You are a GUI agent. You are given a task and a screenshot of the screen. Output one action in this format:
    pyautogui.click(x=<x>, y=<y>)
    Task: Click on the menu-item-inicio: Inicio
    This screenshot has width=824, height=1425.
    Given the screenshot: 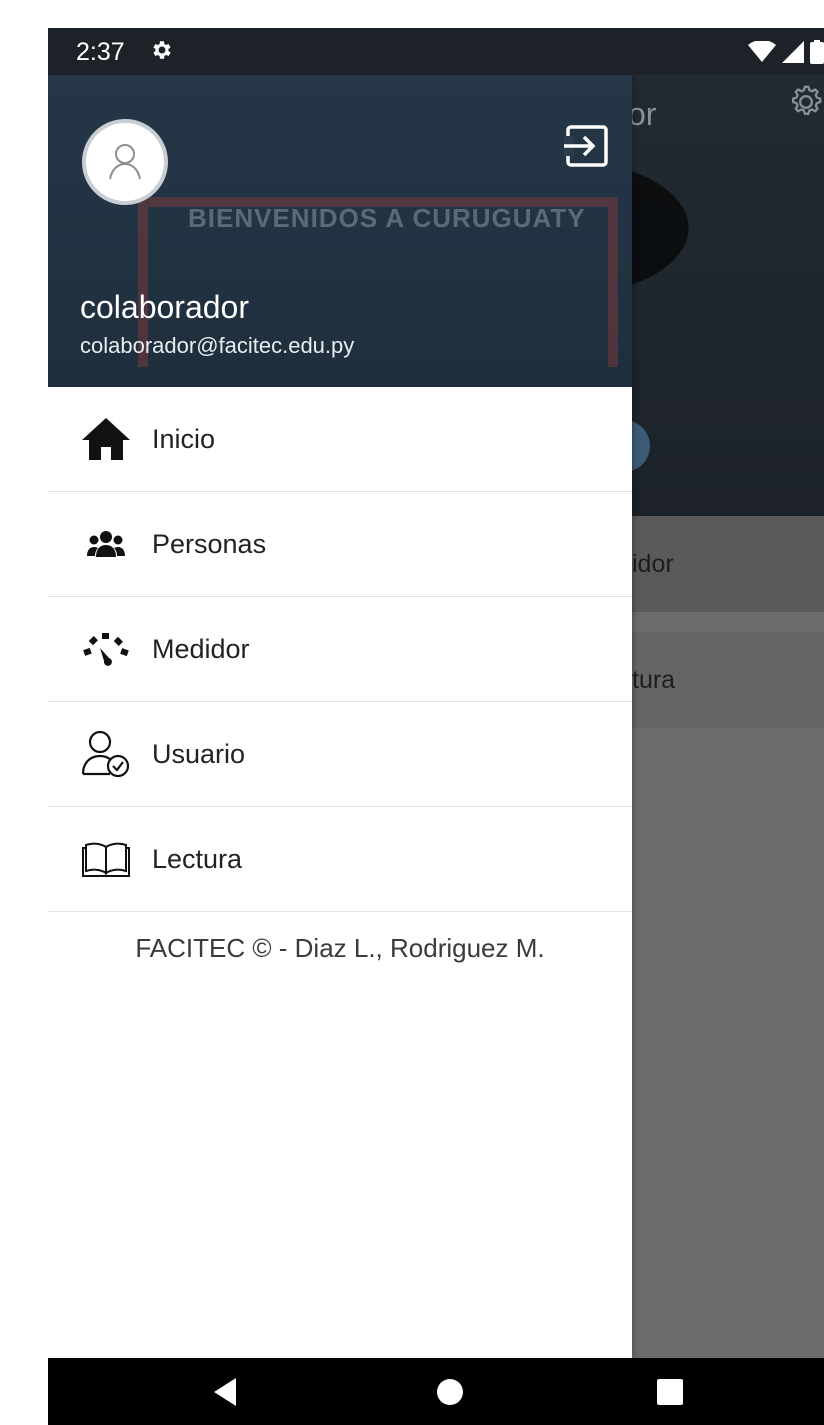 What is the action you would take?
    pyautogui.click(x=340, y=439)
    